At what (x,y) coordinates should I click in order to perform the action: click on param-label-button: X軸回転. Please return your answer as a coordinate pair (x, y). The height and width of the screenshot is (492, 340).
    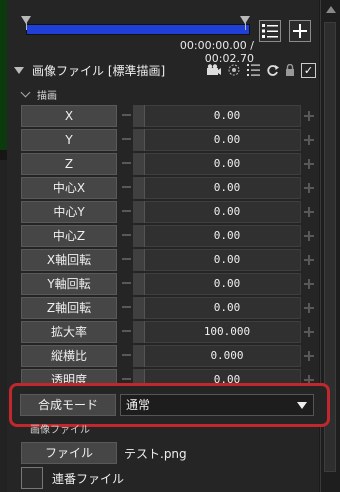
    Looking at the image, I should click on (69, 260).